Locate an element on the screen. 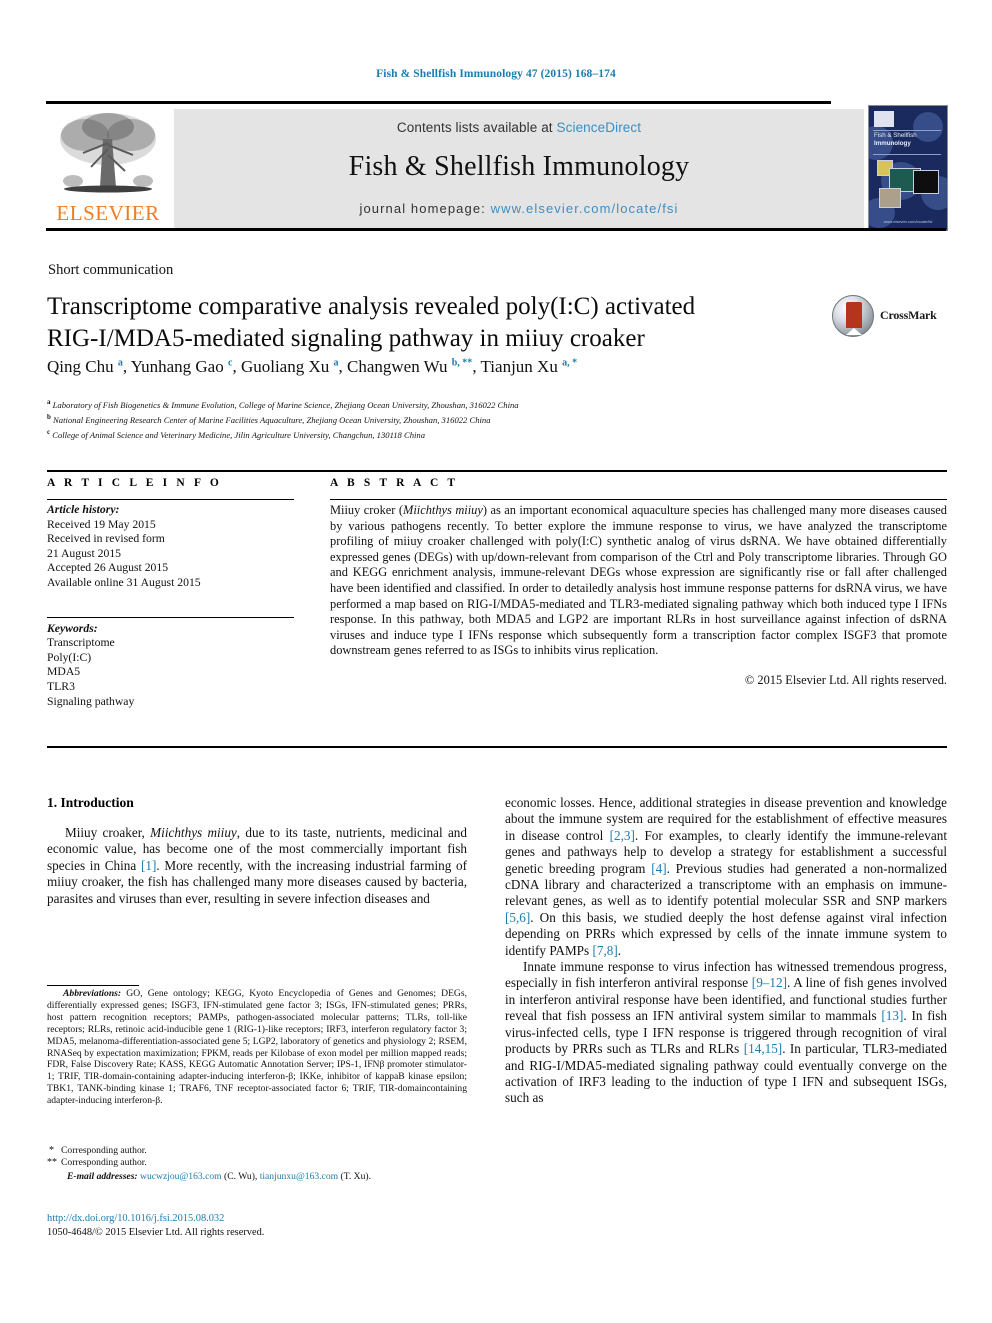 Image resolution: width=992 pixels, height=1323 pixels. corresponding-author-double: ** Corresponding author. is located at coordinates (257, 1163).